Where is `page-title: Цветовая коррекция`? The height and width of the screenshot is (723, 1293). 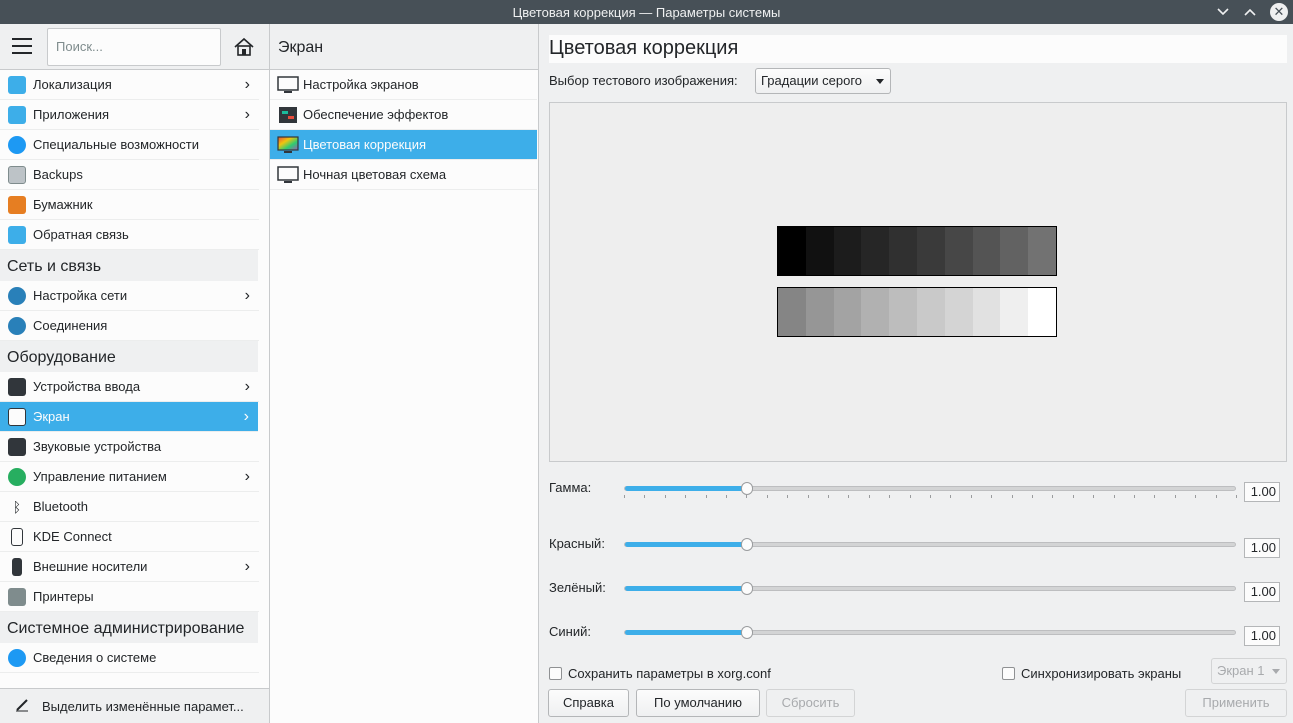 page-title: Цветовая коррекция is located at coordinates (918, 49).